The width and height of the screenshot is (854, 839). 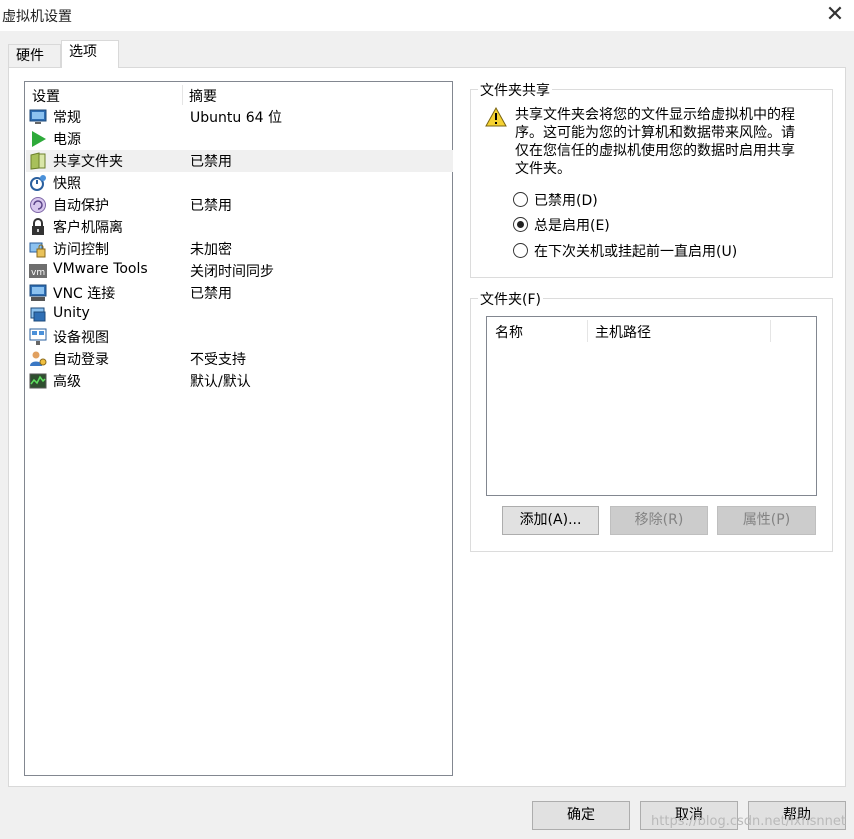 What do you see at coordinates (46, 96) in the screenshot?
I see `column-header-setting: 设置` at bounding box center [46, 96].